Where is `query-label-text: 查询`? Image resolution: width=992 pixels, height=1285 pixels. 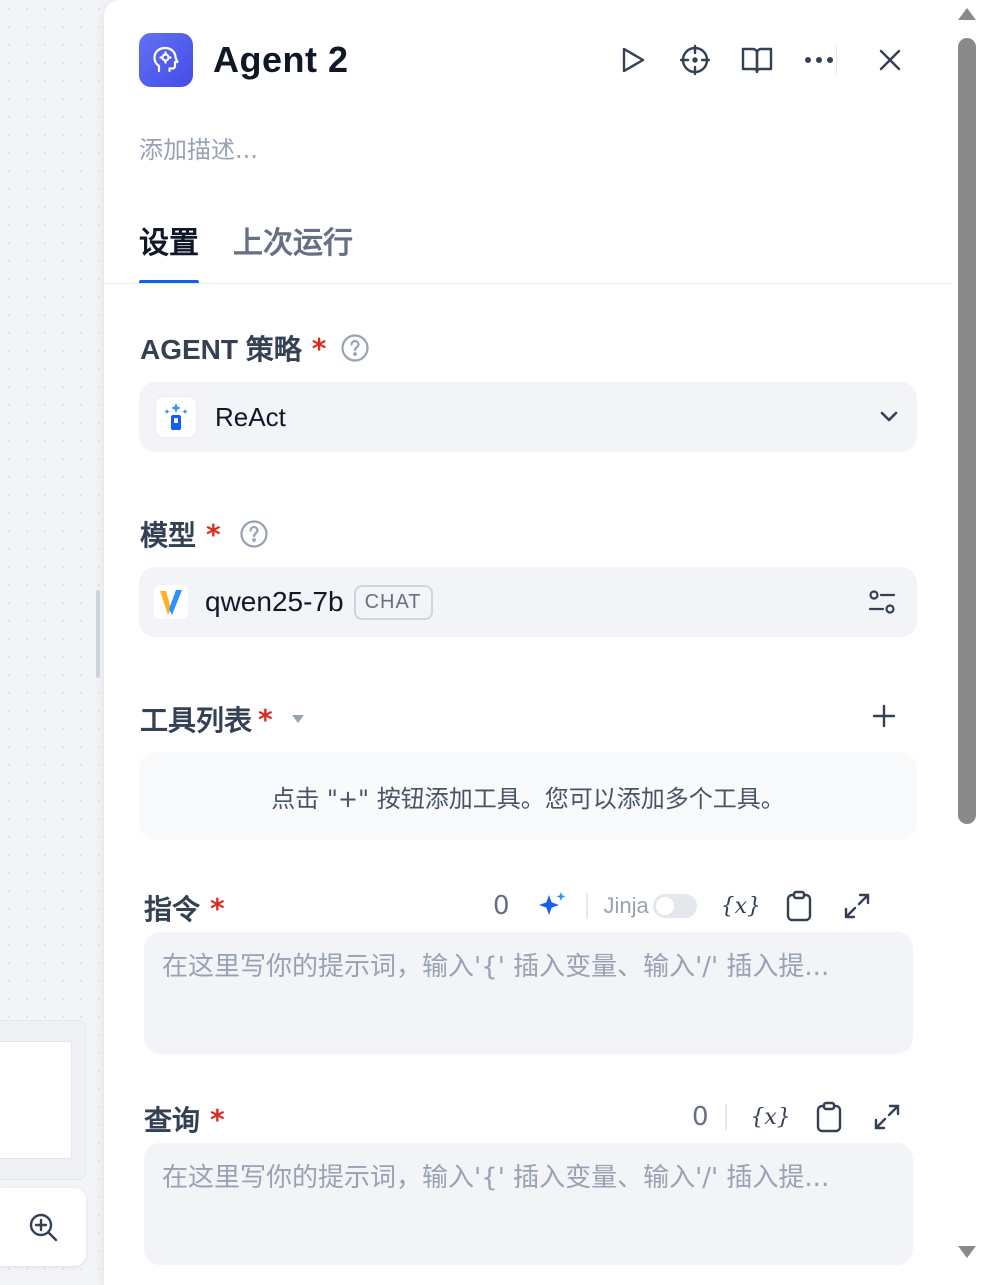 query-label-text: 查询 is located at coordinates (172, 1120).